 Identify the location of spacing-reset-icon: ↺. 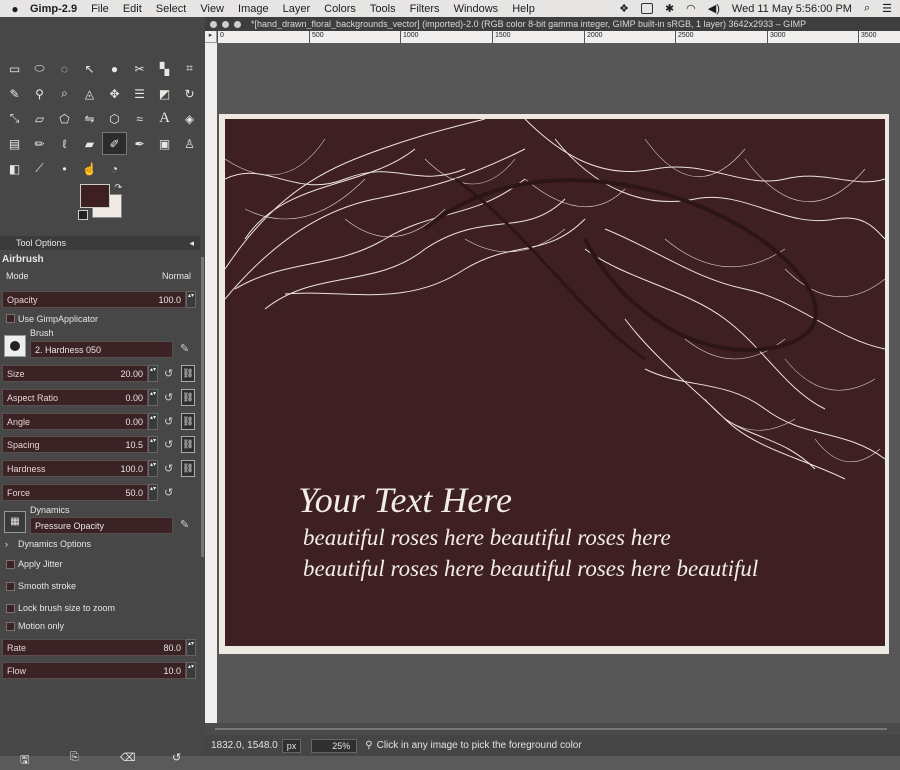
(168, 444).